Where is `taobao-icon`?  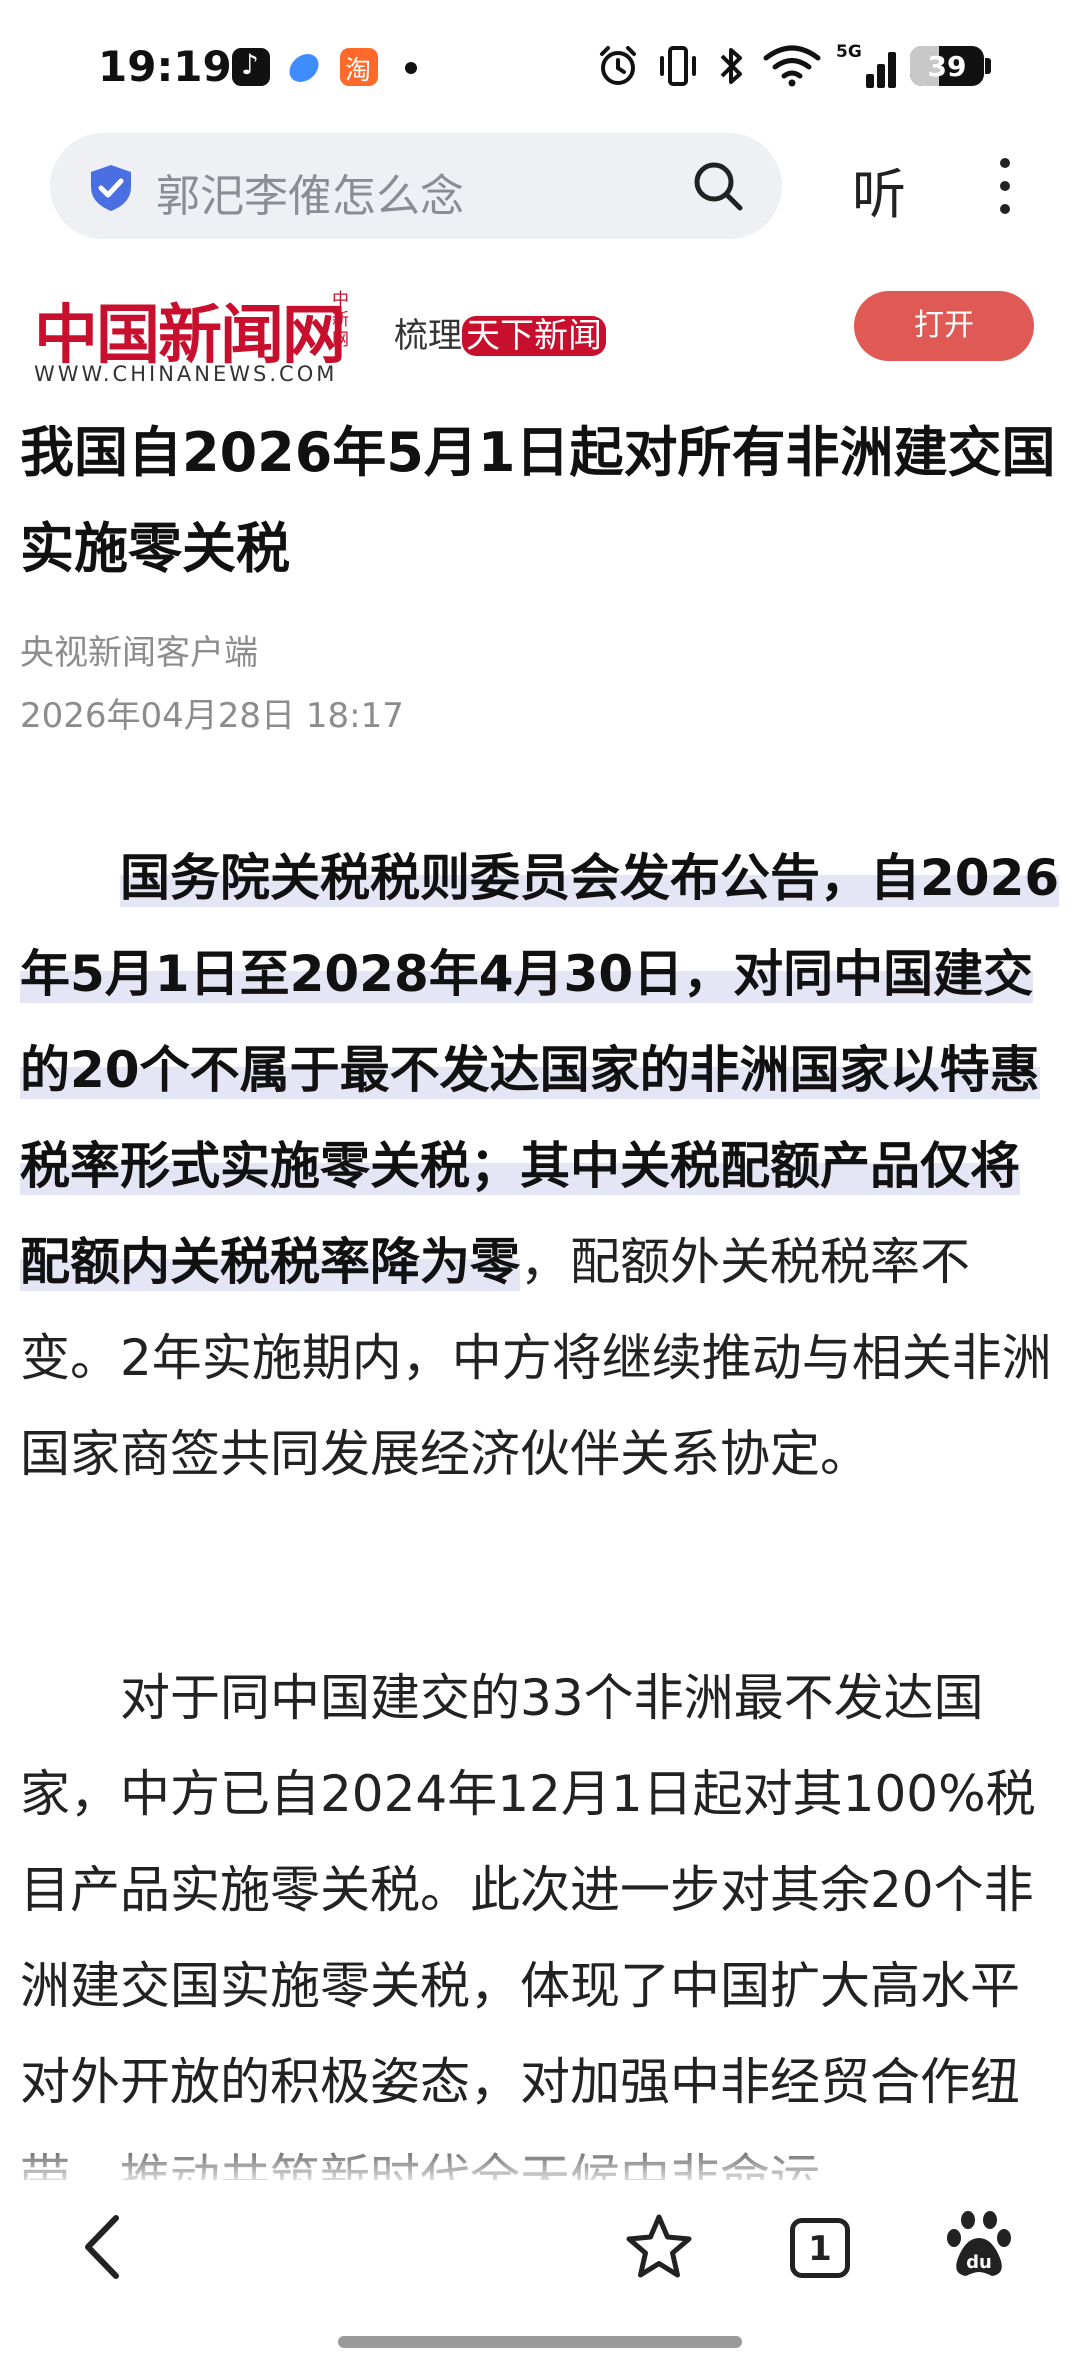
taobao-icon is located at coordinates (359, 67).